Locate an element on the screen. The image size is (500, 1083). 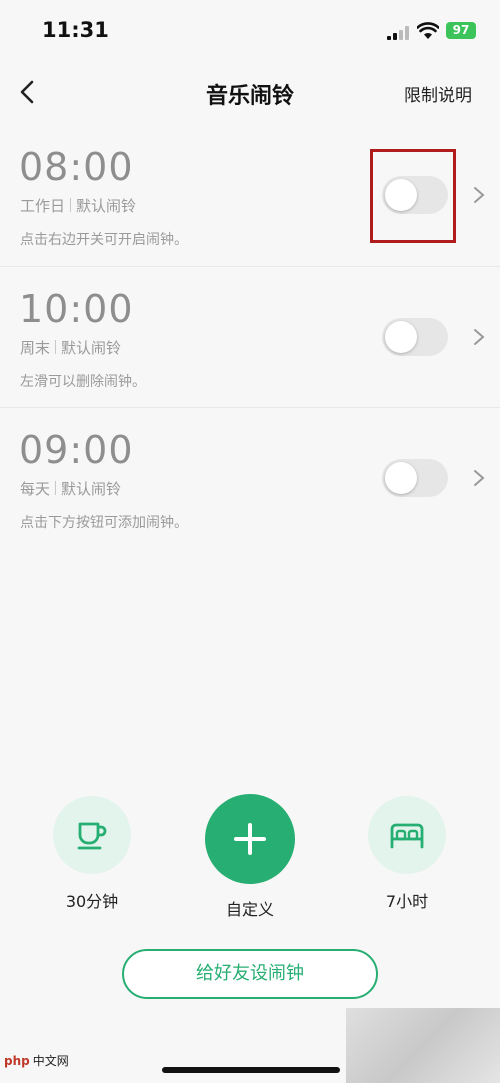
alarm-repeat: 工作日 is located at coordinates (43, 206).